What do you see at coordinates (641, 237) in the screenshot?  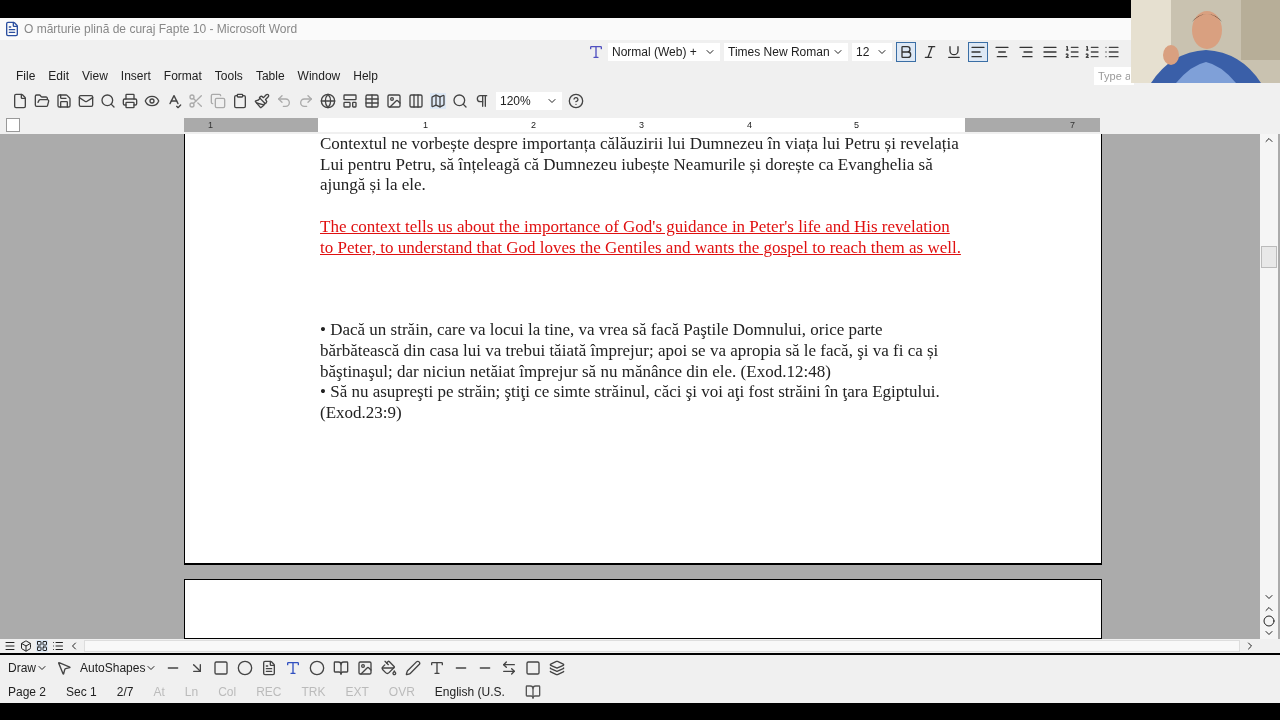 I see `paragraph: The context tells us about the importance of God's guidance in Peter's life and His revelation to Peter, to understand that God loves the Gentiles and wants the gospel to reach them as well.` at bounding box center [641, 237].